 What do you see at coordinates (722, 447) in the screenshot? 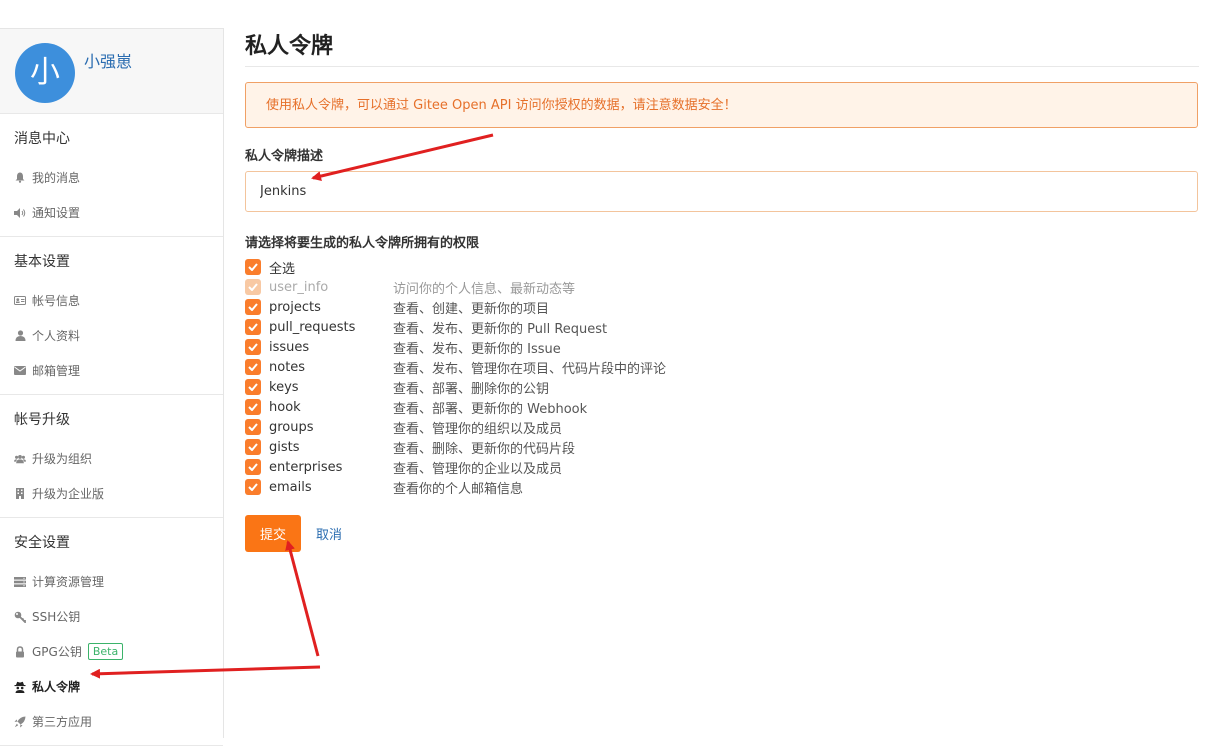
I see `scope-row: gists 查看、删除、更新你的代码片段` at bounding box center [722, 447].